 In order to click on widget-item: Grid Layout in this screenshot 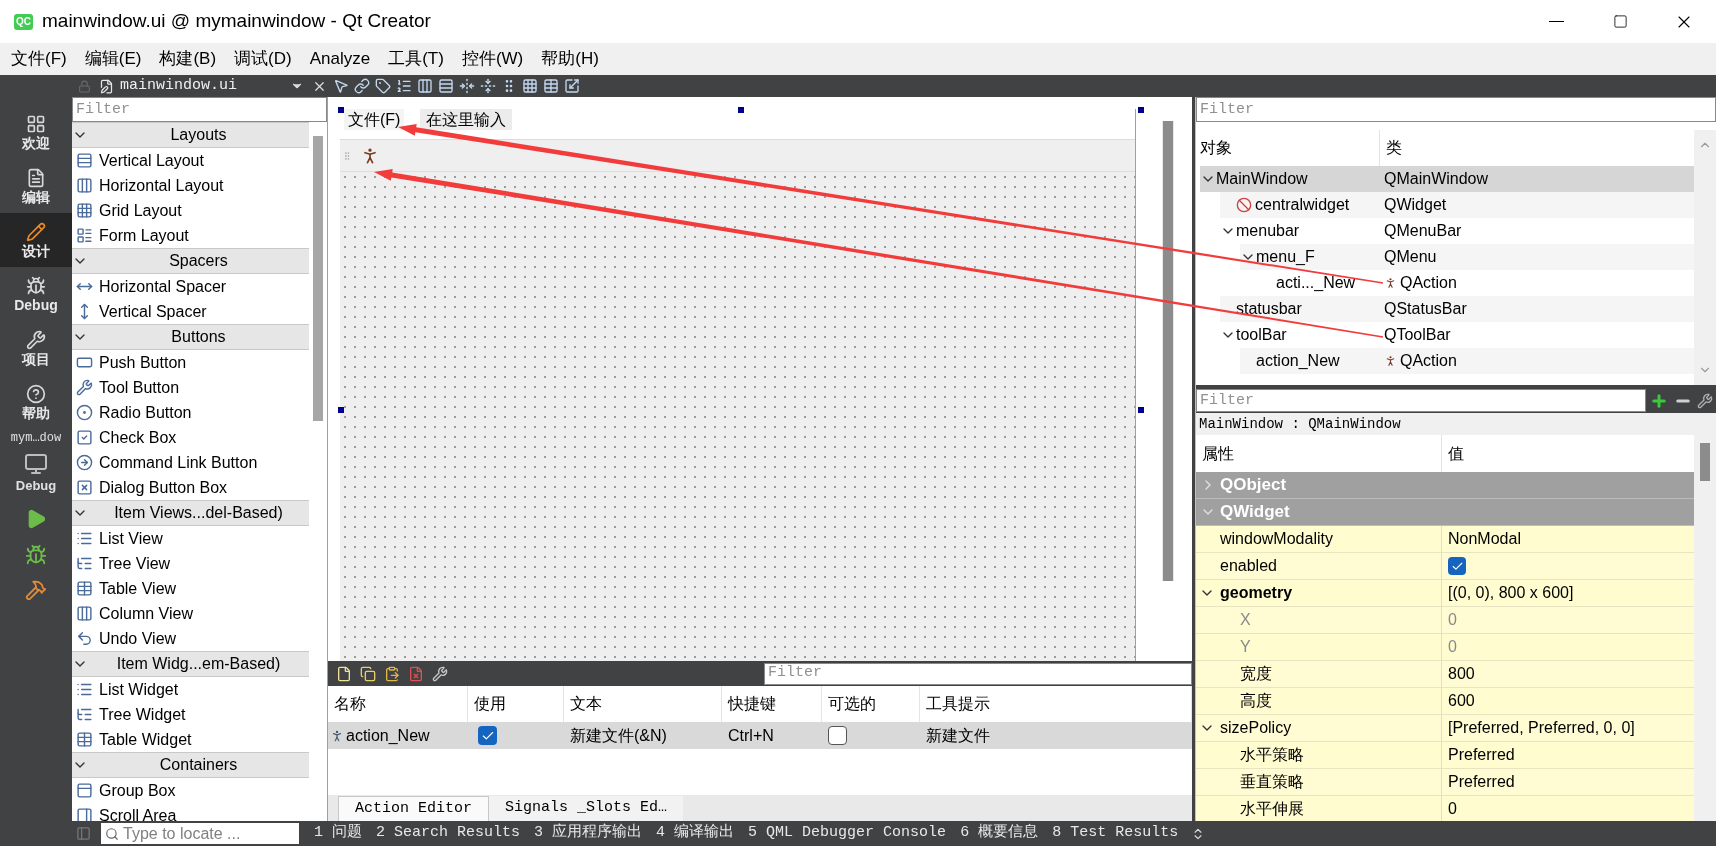, I will do `click(190, 210)`.